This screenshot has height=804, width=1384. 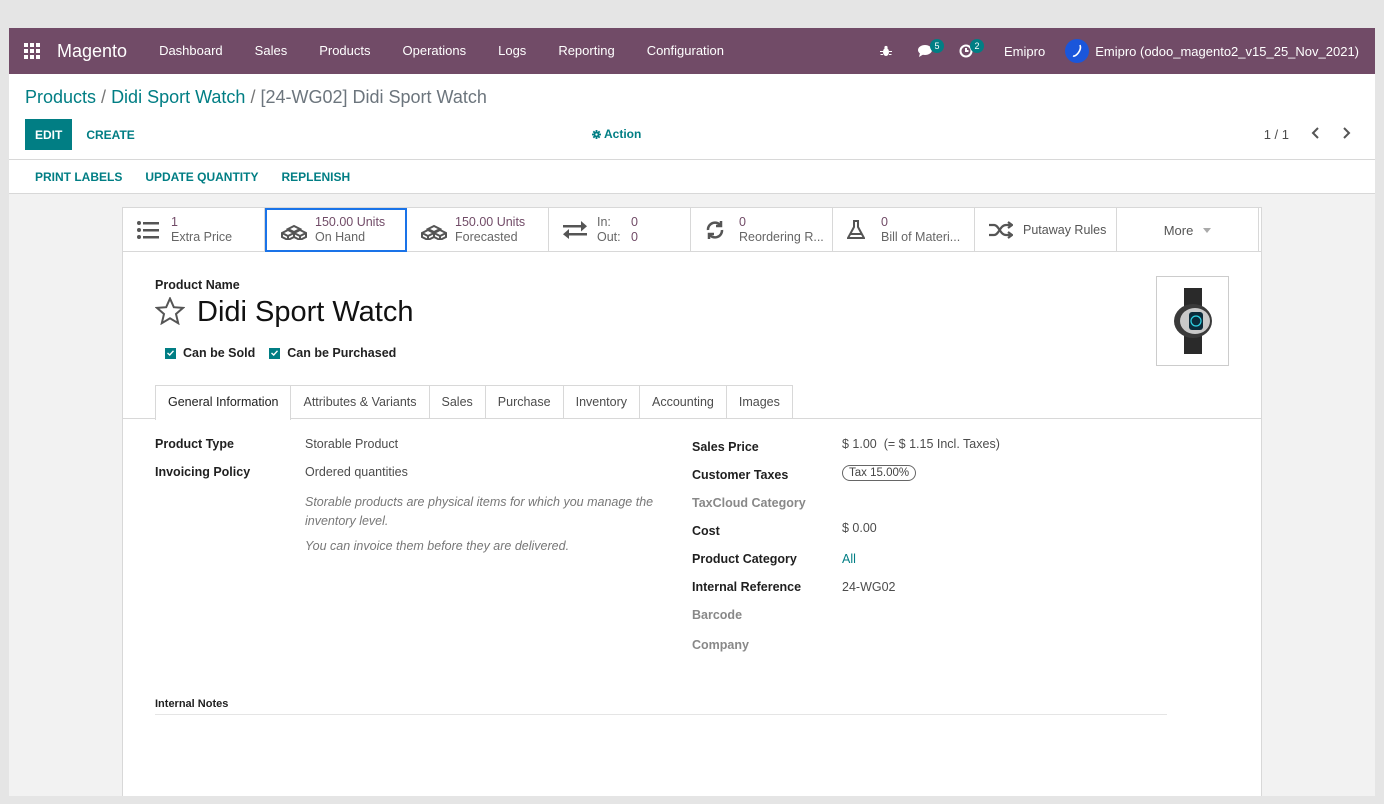 I want to click on can-be-sold-checkbox: Can be Sold, so click(x=210, y=353).